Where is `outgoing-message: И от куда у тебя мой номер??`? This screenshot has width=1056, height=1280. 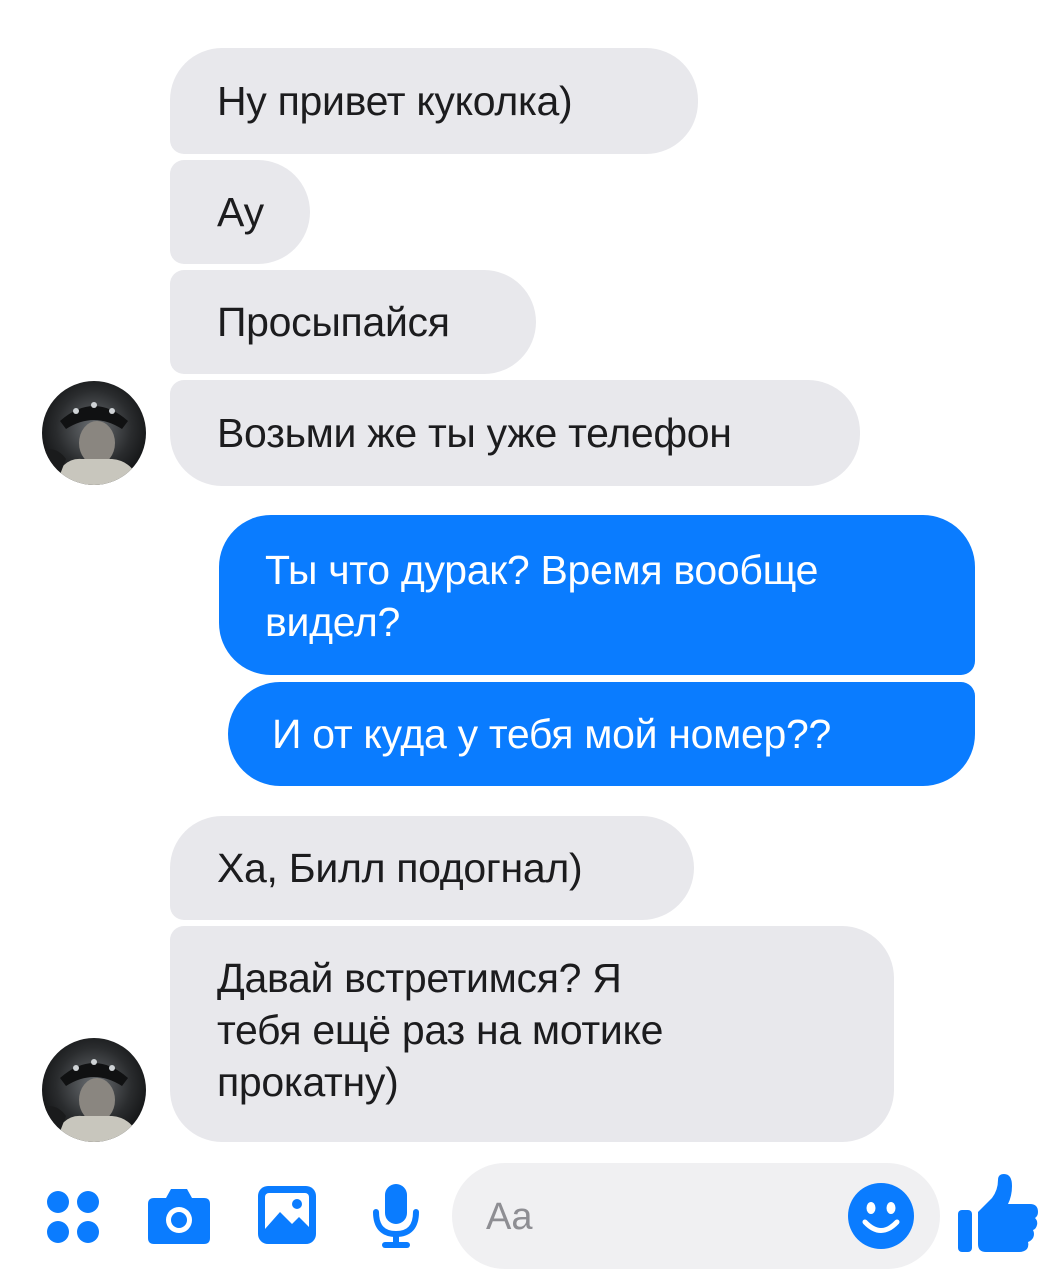
outgoing-message: И от куда у тебя мой номер?? is located at coordinates (601, 734).